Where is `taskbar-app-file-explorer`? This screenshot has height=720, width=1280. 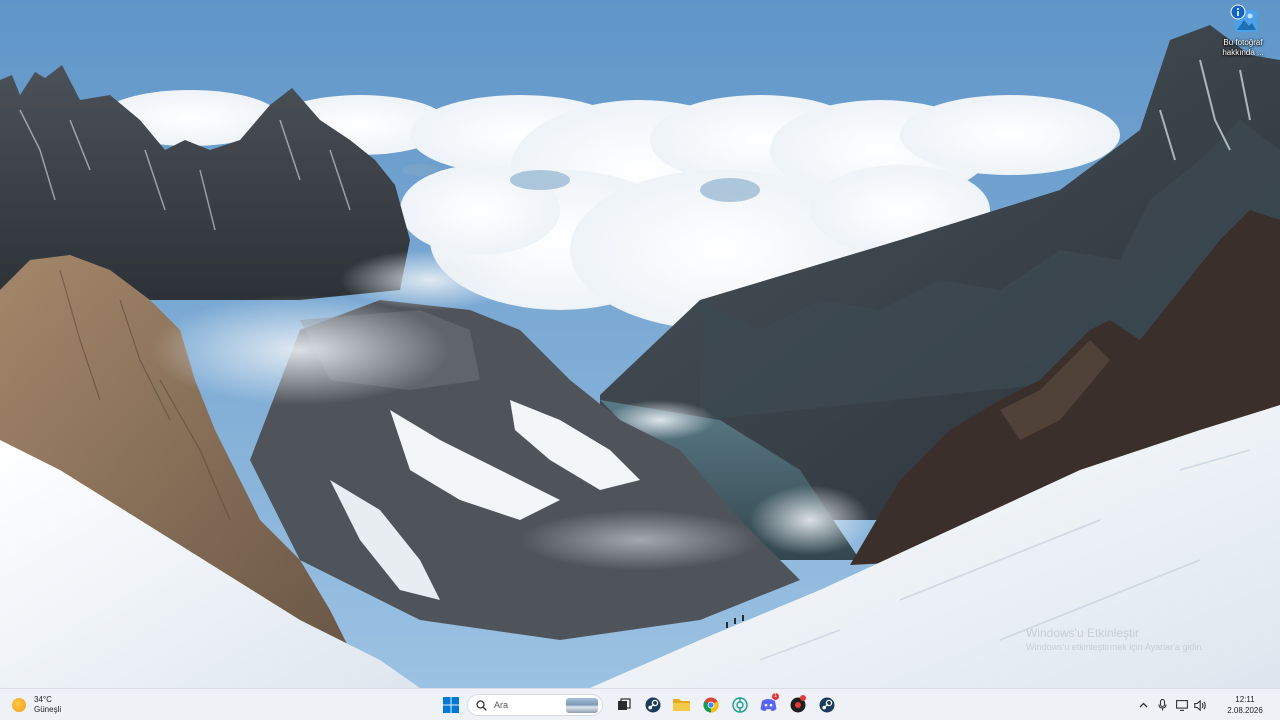
taskbar-app-file-explorer is located at coordinates (681, 704).